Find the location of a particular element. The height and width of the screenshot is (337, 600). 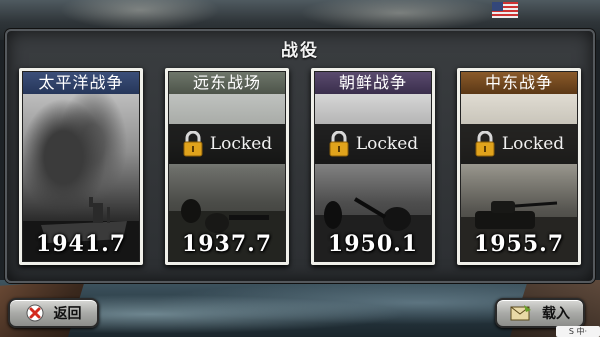

campaign-card-korean-war: 朝鲜战争 Locked 1950.1 is located at coordinates (373, 166).